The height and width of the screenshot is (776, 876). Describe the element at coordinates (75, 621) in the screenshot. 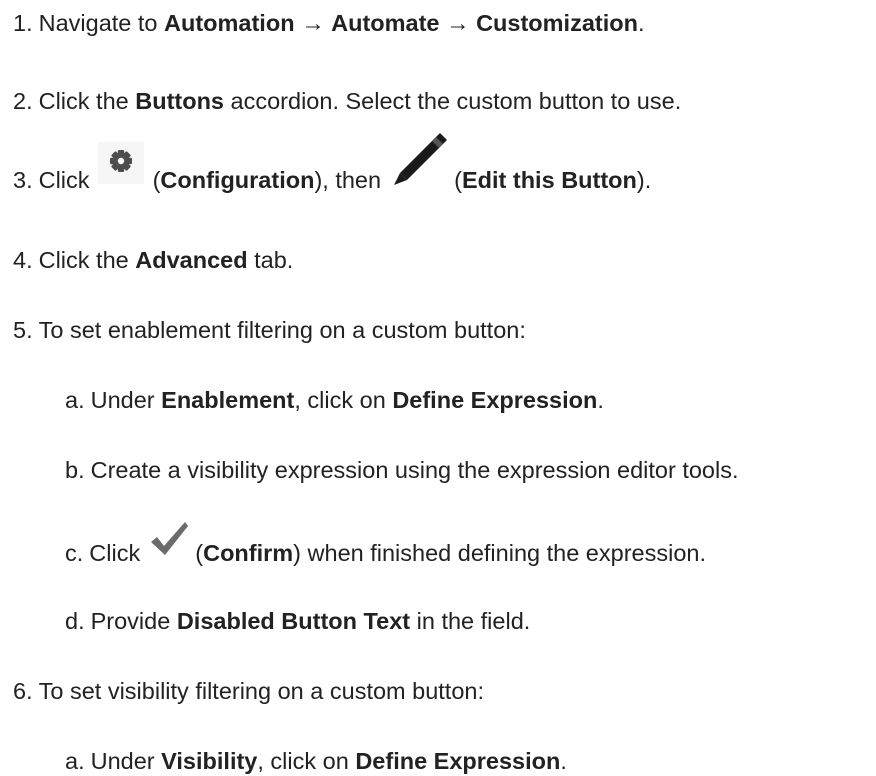

I see `substep-letter: d.` at that location.